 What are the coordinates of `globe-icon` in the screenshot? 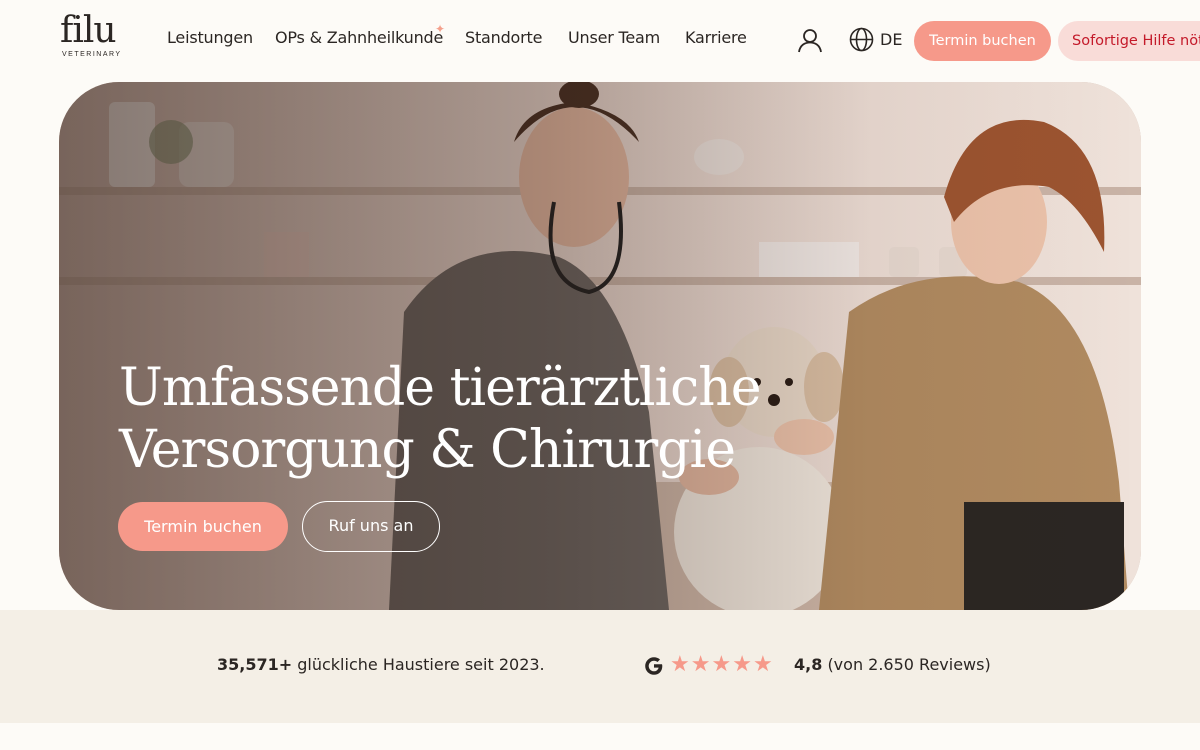 It's located at (861, 39).